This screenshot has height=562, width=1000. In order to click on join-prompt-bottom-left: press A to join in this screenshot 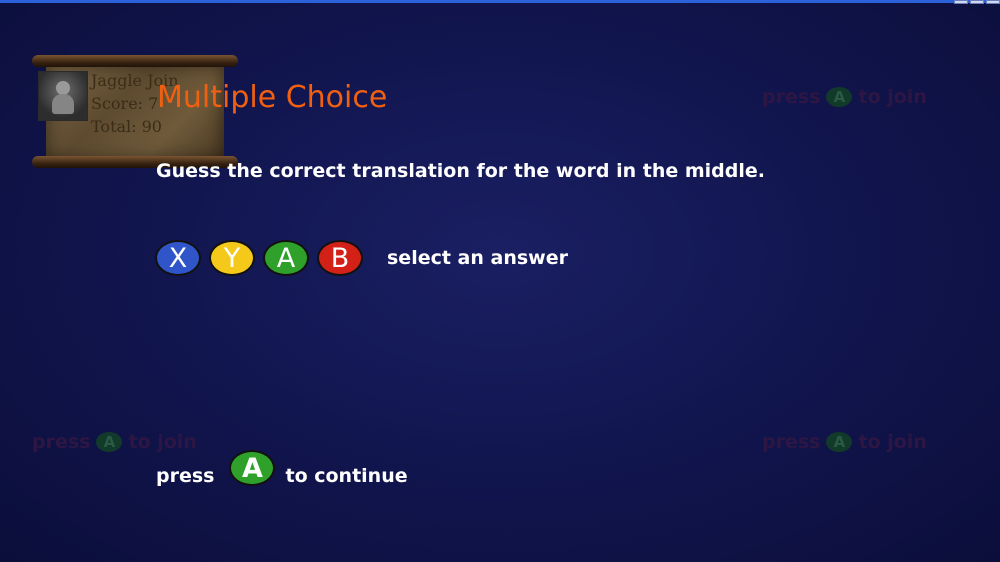, I will do `click(114, 442)`.